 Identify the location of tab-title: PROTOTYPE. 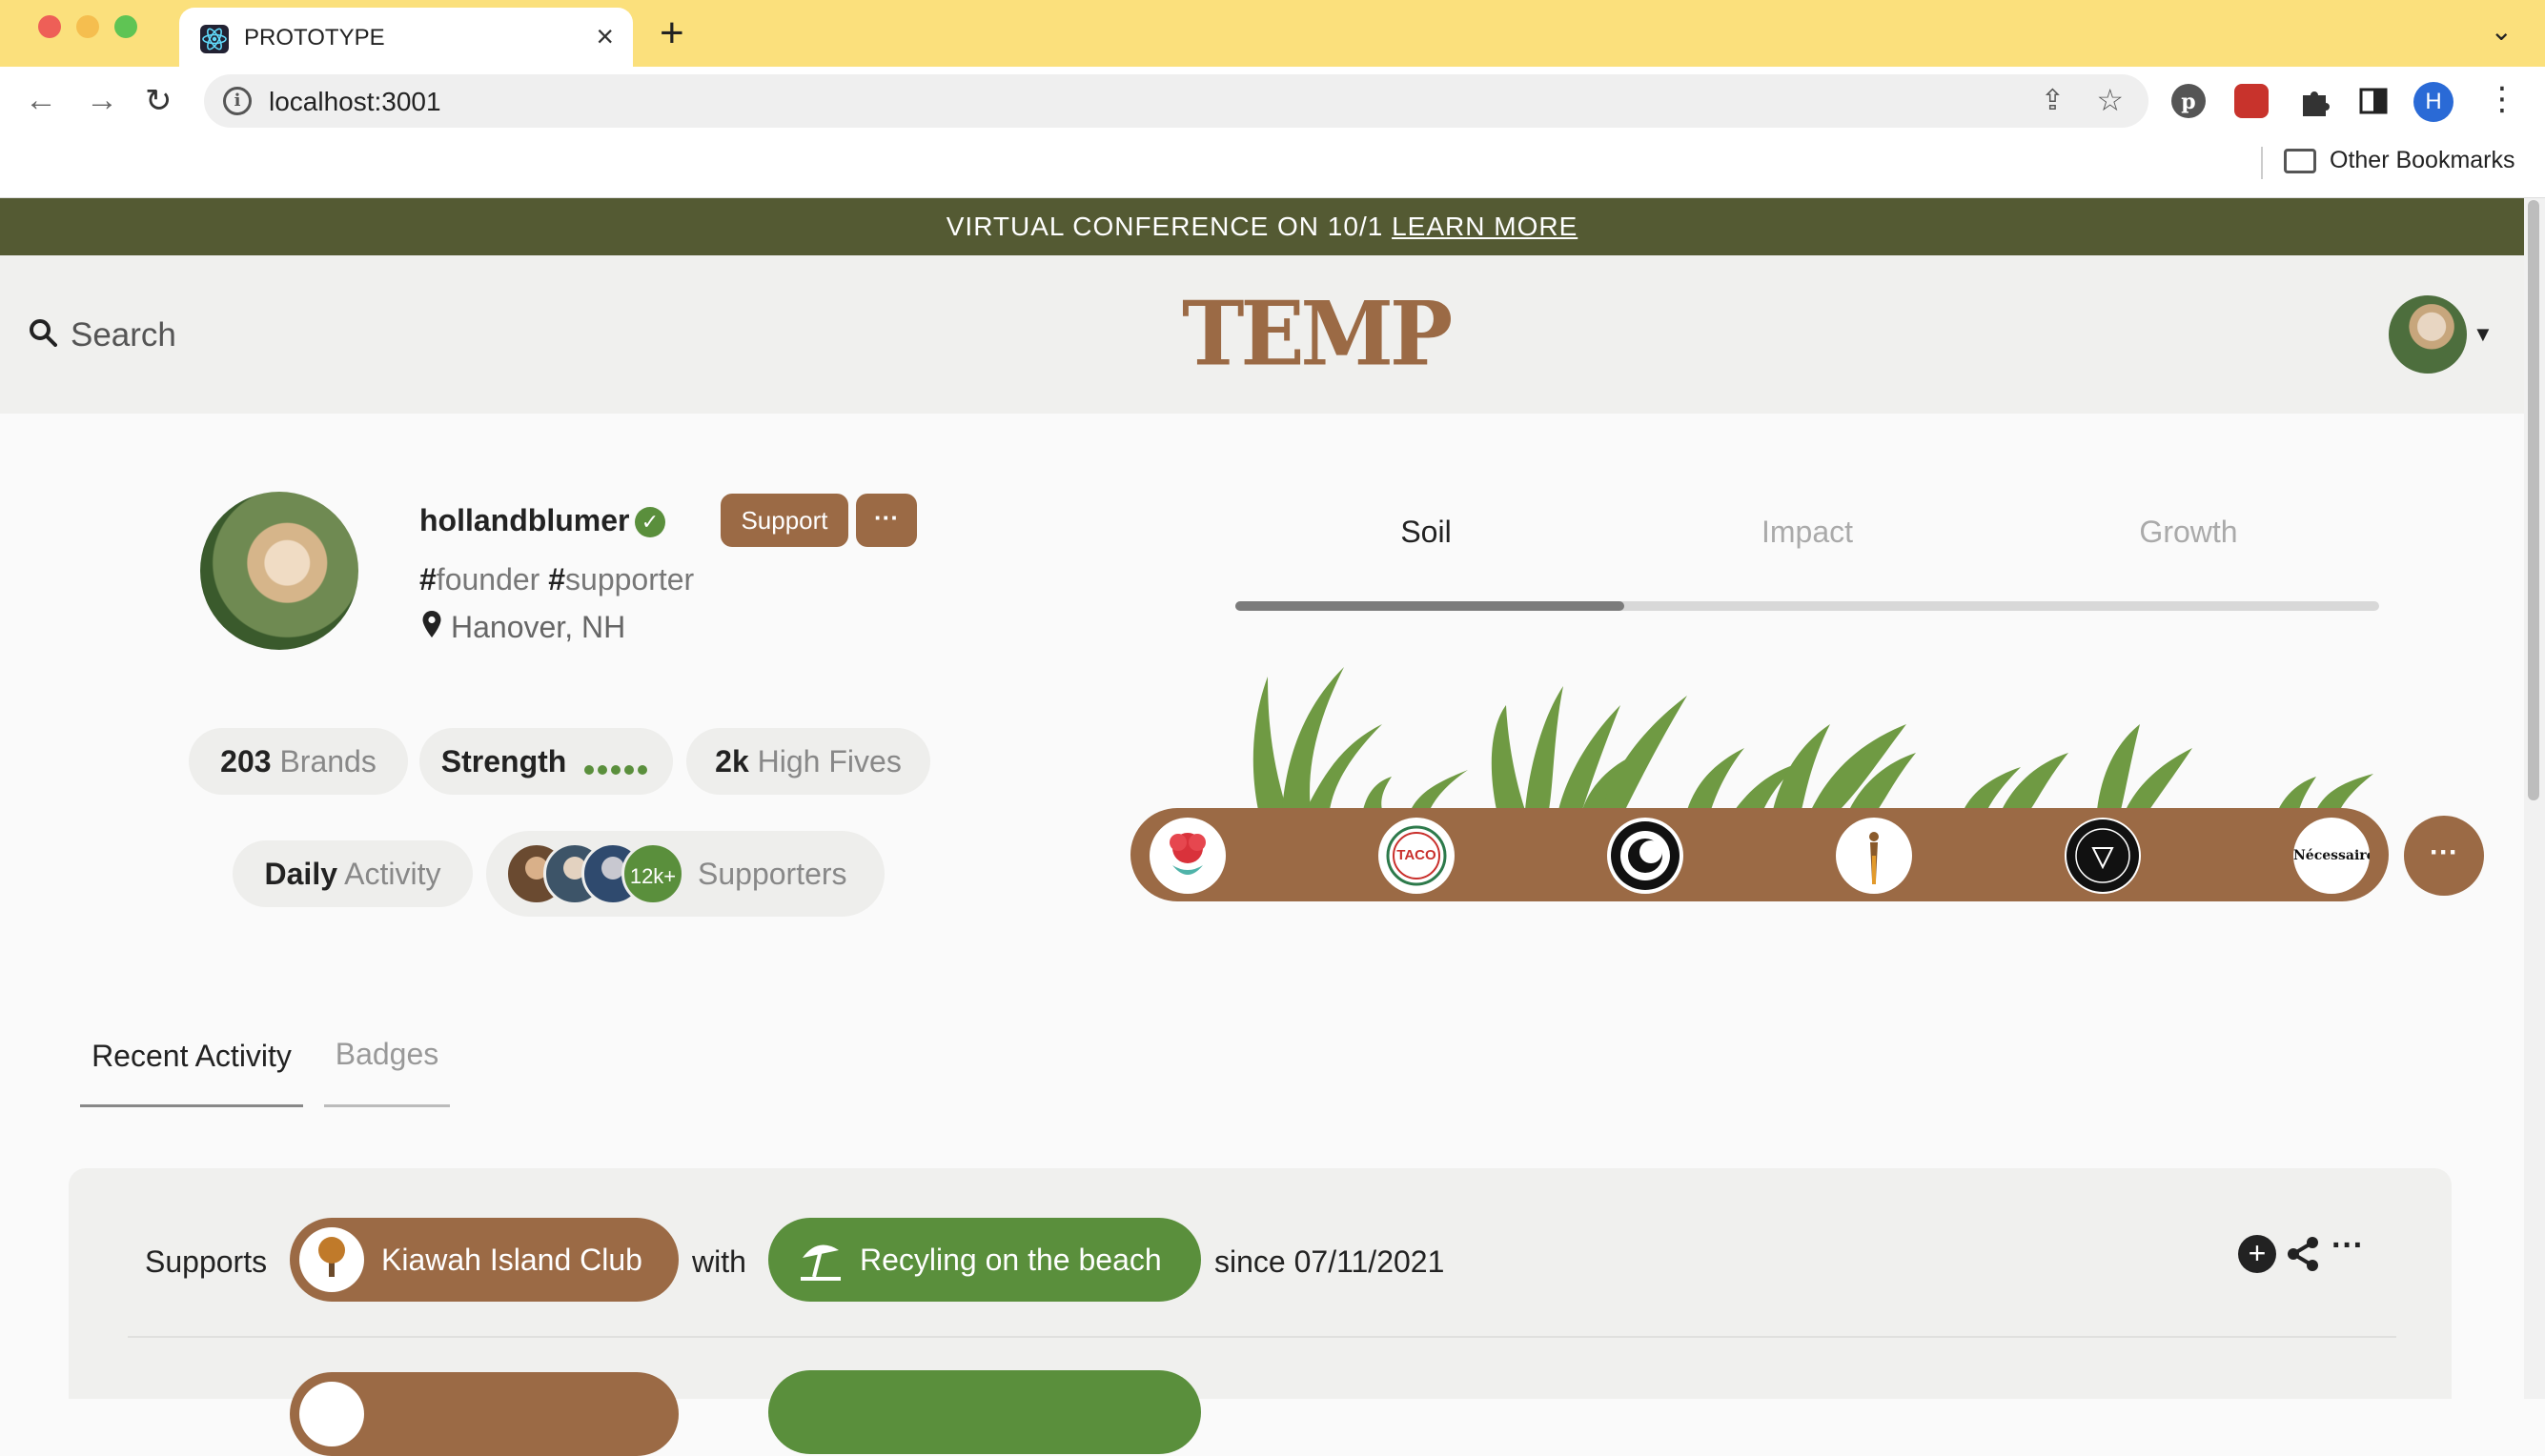
(314, 38).